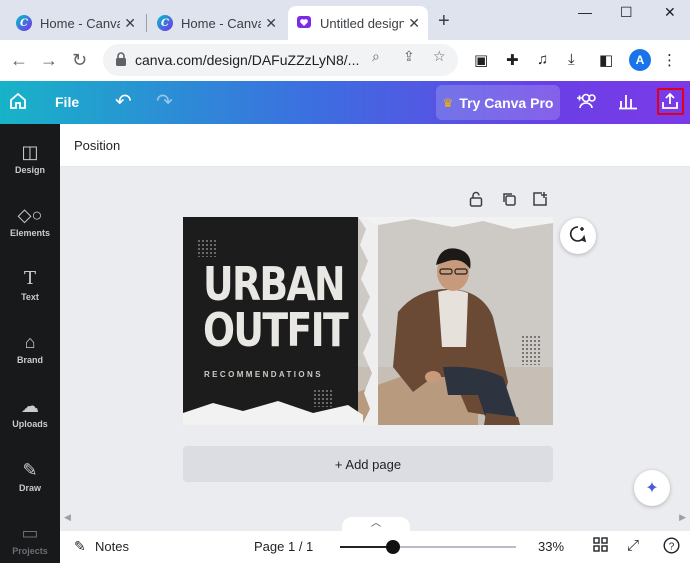  Describe the element at coordinates (640, 60) in the screenshot. I see `profile-avatar: A` at that location.